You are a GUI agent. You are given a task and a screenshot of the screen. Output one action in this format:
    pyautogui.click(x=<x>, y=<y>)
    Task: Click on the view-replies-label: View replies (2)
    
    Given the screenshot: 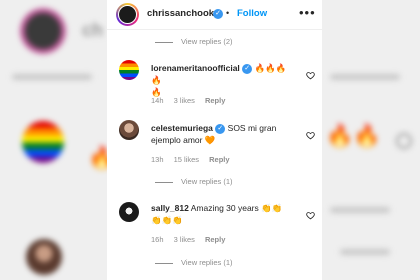 What is the action you would take?
    pyautogui.click(x=207, y=41)
    